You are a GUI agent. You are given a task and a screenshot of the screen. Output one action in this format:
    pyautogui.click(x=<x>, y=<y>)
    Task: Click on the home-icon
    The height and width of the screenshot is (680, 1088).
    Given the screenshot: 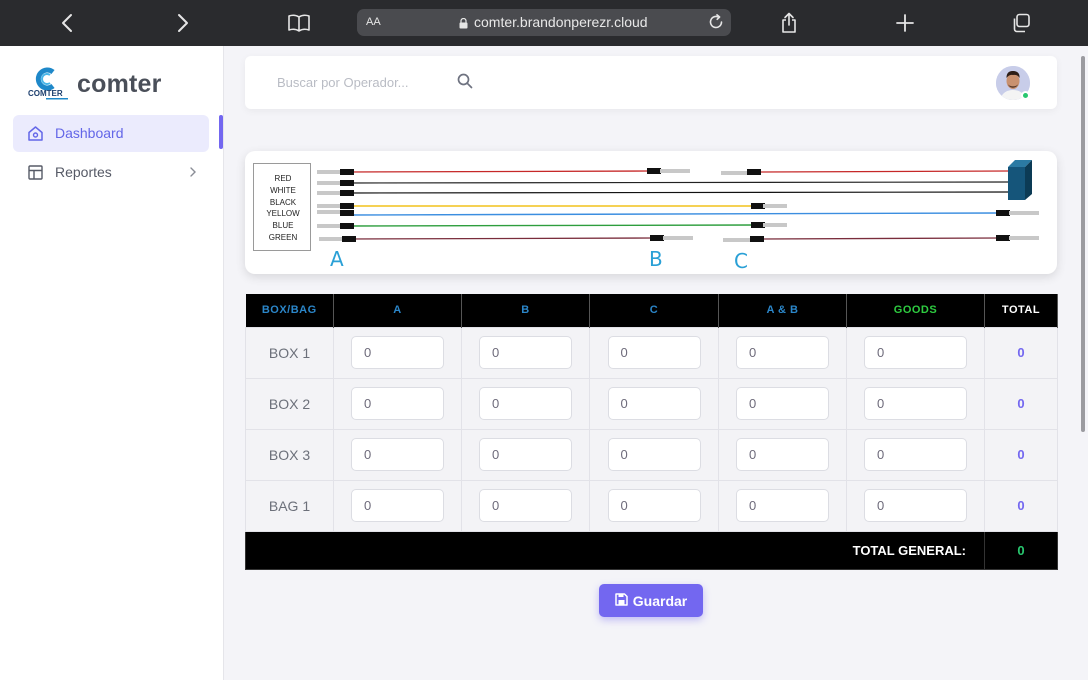 What is the action you would take?
    pyautogui.click(x=35, y=133)
    